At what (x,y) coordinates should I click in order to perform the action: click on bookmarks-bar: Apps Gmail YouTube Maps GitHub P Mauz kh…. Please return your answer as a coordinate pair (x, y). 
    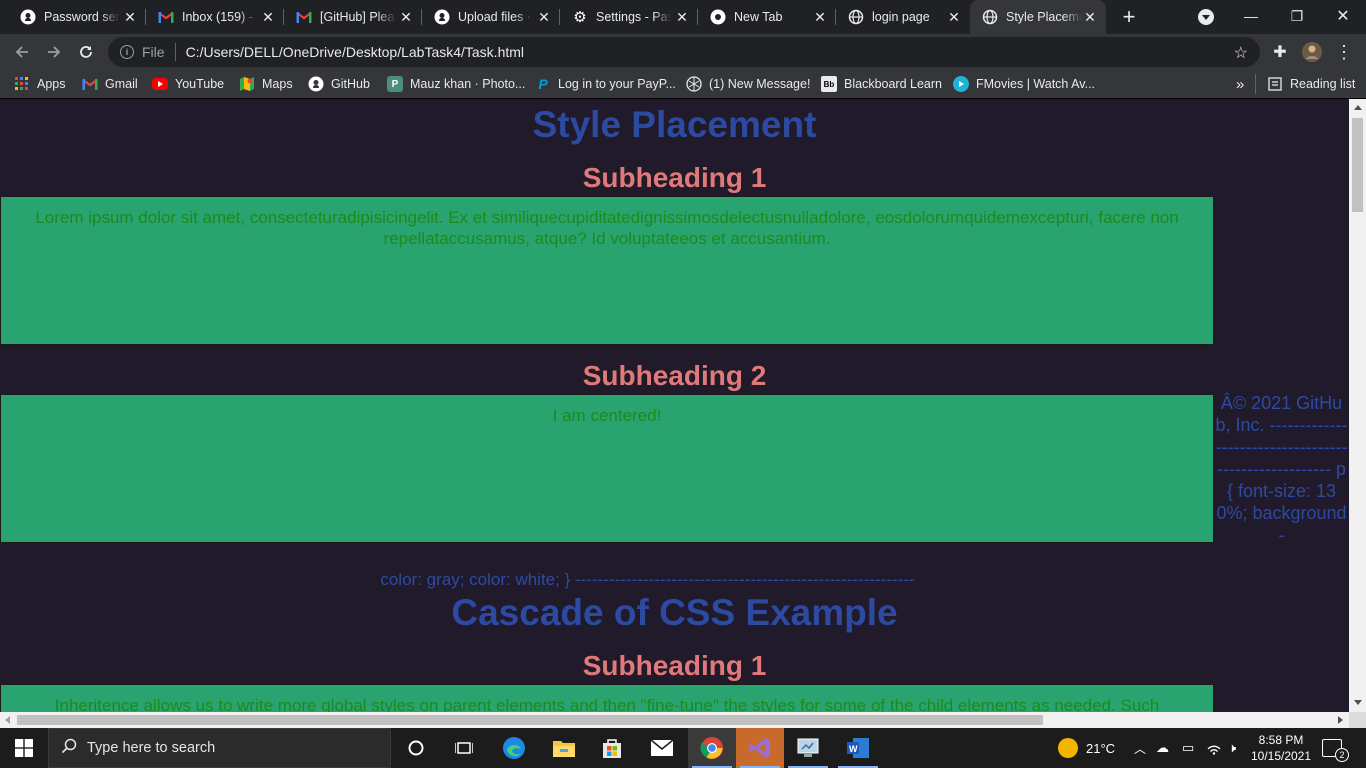
    Looking at the image, I should click on (683, 84).